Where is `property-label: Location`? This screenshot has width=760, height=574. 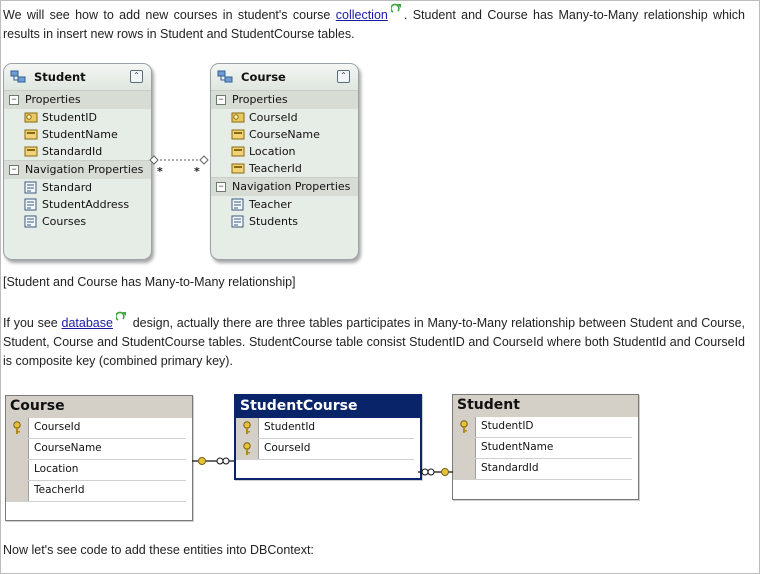
property-label: Location is located at coordinates (272, 151).